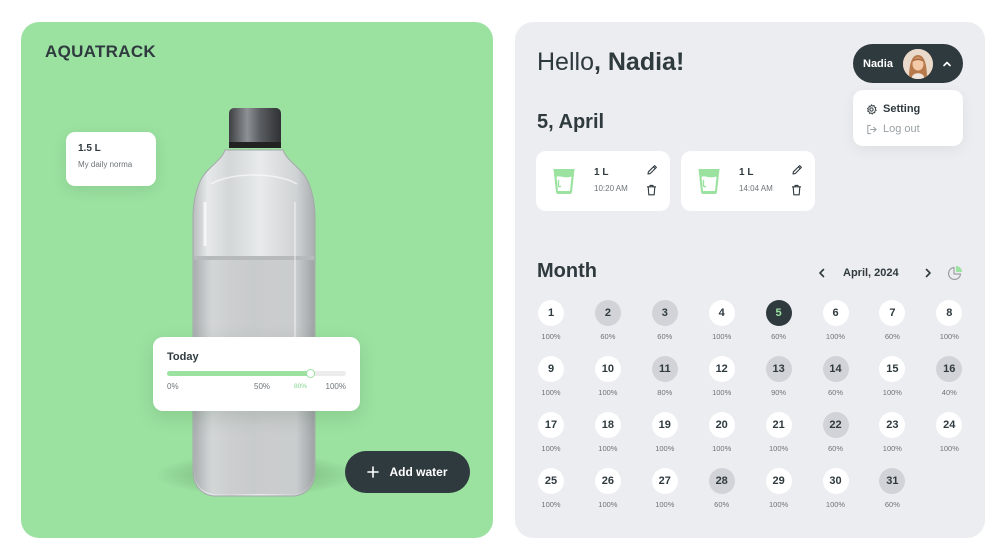 The image size is (1006, 559). Describe the element at coordinates (955, 273) in the screenshot. I see `pie-chart-icon` at that location.